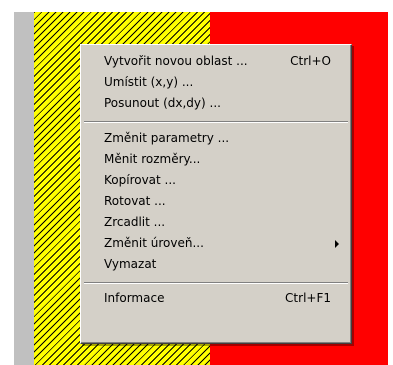  What do you see at coordinates (216, 298) in the screenshot?
I see `menu-item-information: Informace Ctrl+F1` at bounding box center [216, 298].